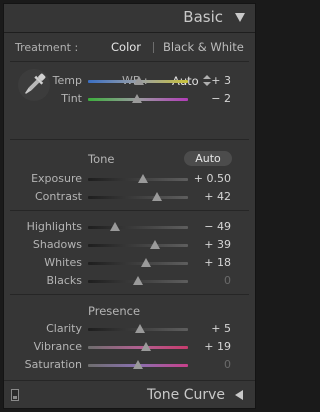 The width and height of the screenshot is (320, 412). Describe the element at coordinates (143, 178) in the screenshot. I see `slider-thumb-exposure` at that location.